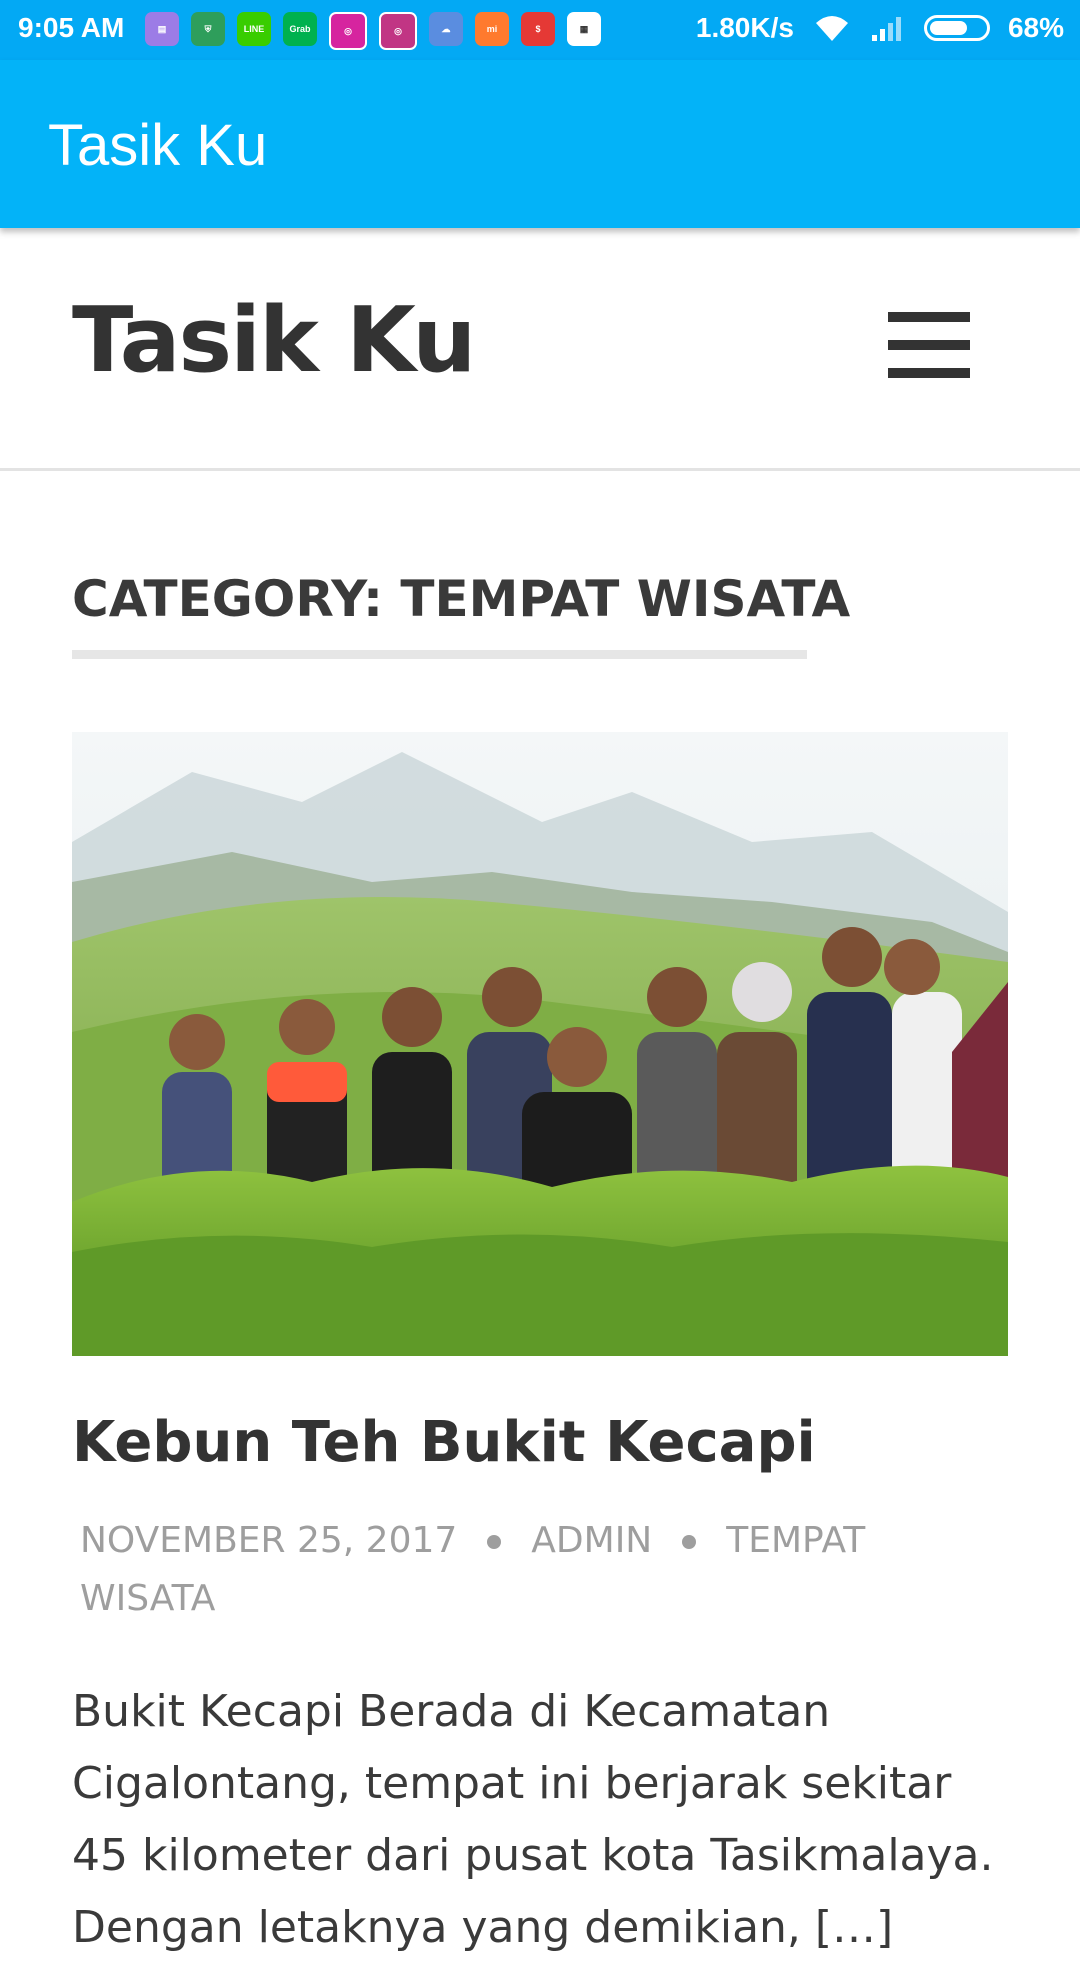 Image resolution: width=1080 pixels, height=1964 pixels. Describe the element at coordinates (492, 29) in the screenshot. I see `mi-app-icon: mi` at that location.